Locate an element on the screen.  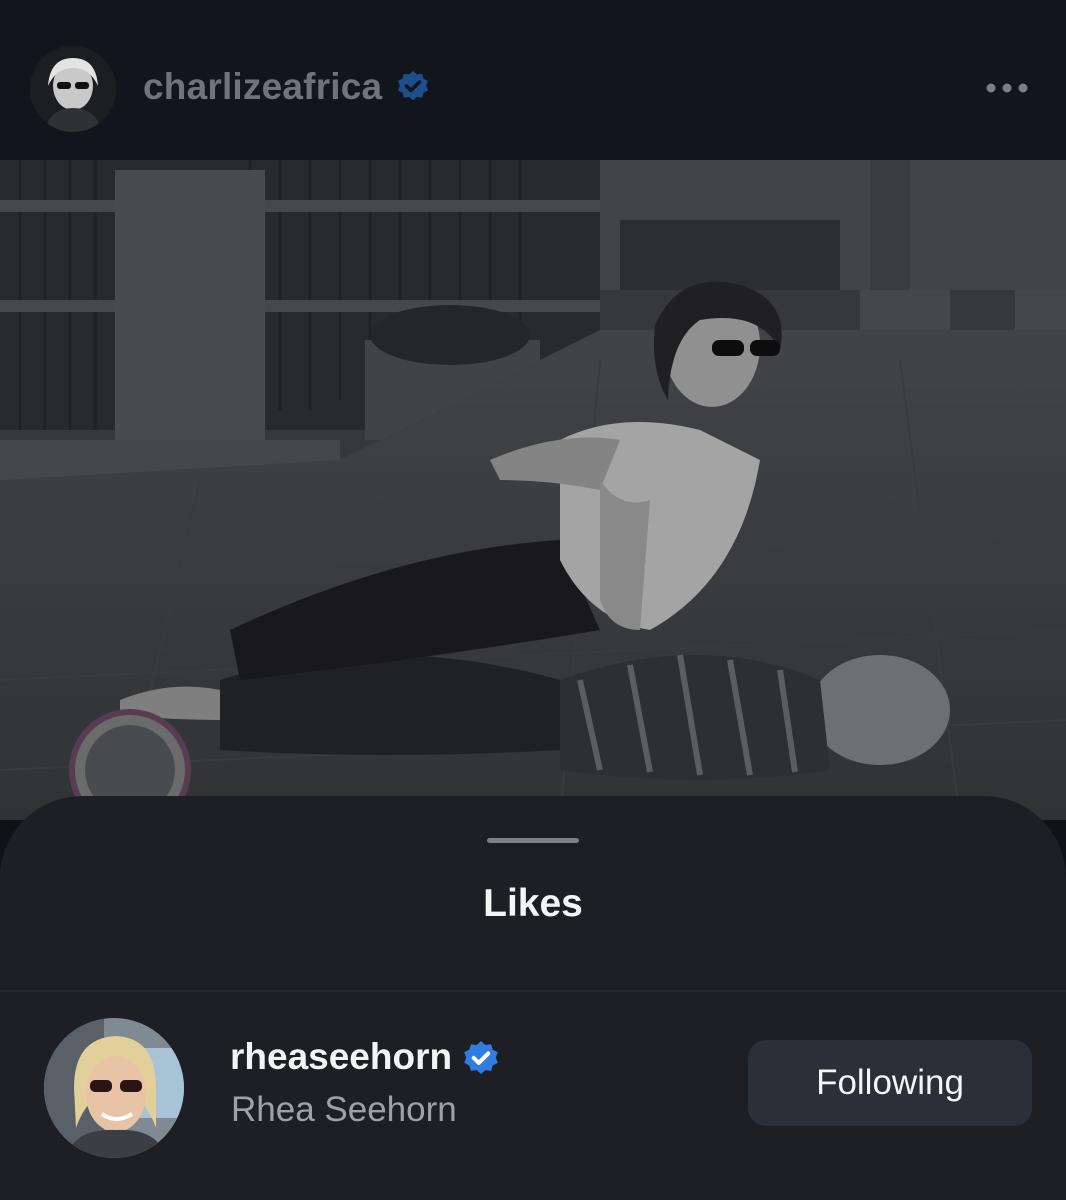
more-options-button is located at coordinates (1007, 88).